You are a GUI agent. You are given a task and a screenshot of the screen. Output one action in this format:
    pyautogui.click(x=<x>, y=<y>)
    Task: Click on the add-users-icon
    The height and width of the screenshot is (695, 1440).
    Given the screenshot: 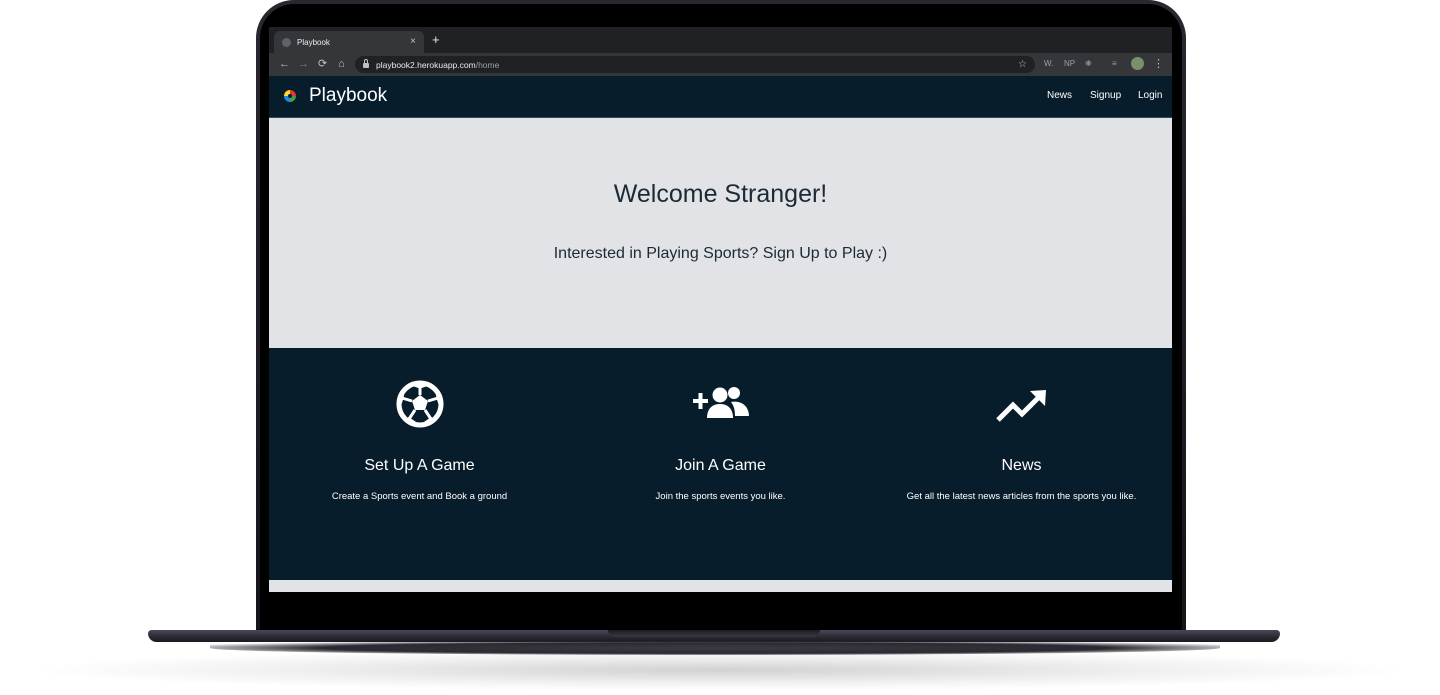 What is the action you would take?
    pyautogui.click(x=720, y=402)
    